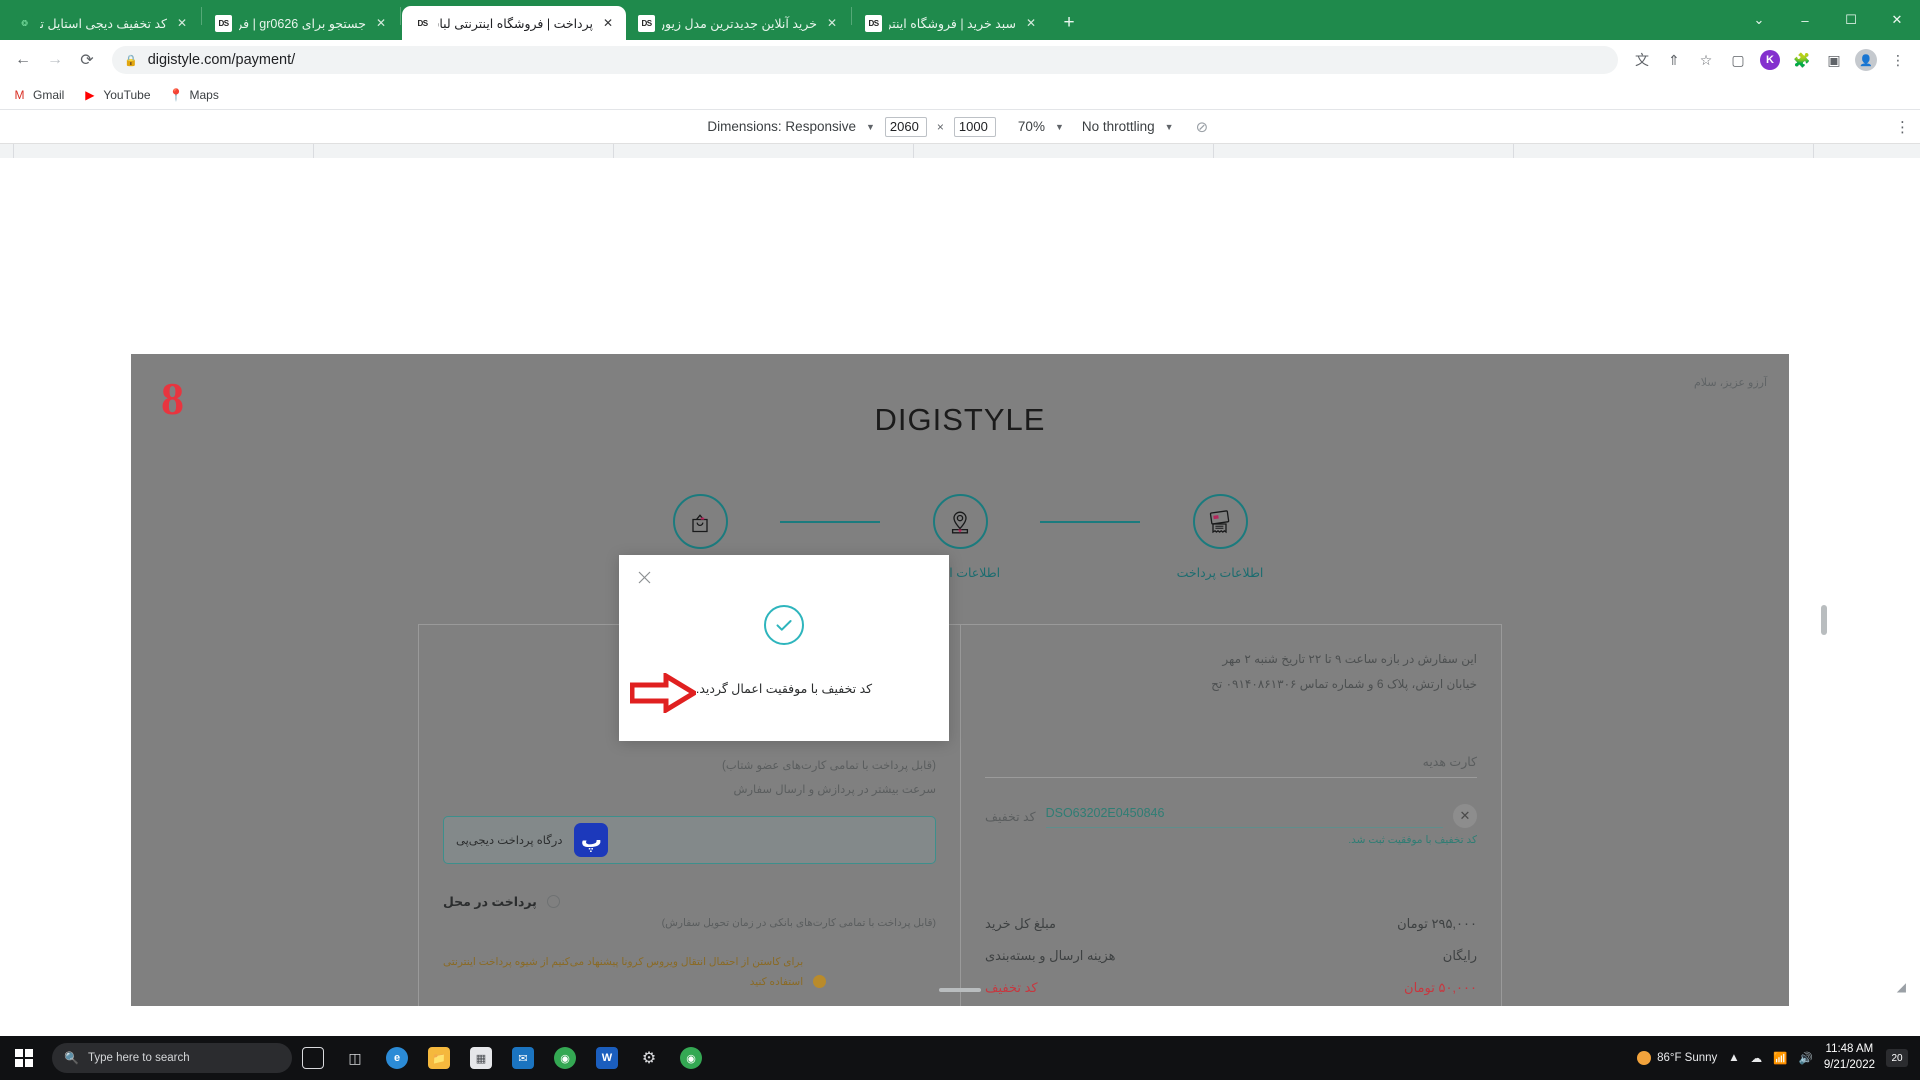 Image resolution: width=1920 pixels, height=1080 pixels. I want to click on bookmark-star-icon: ☆, so click(1706, 60).